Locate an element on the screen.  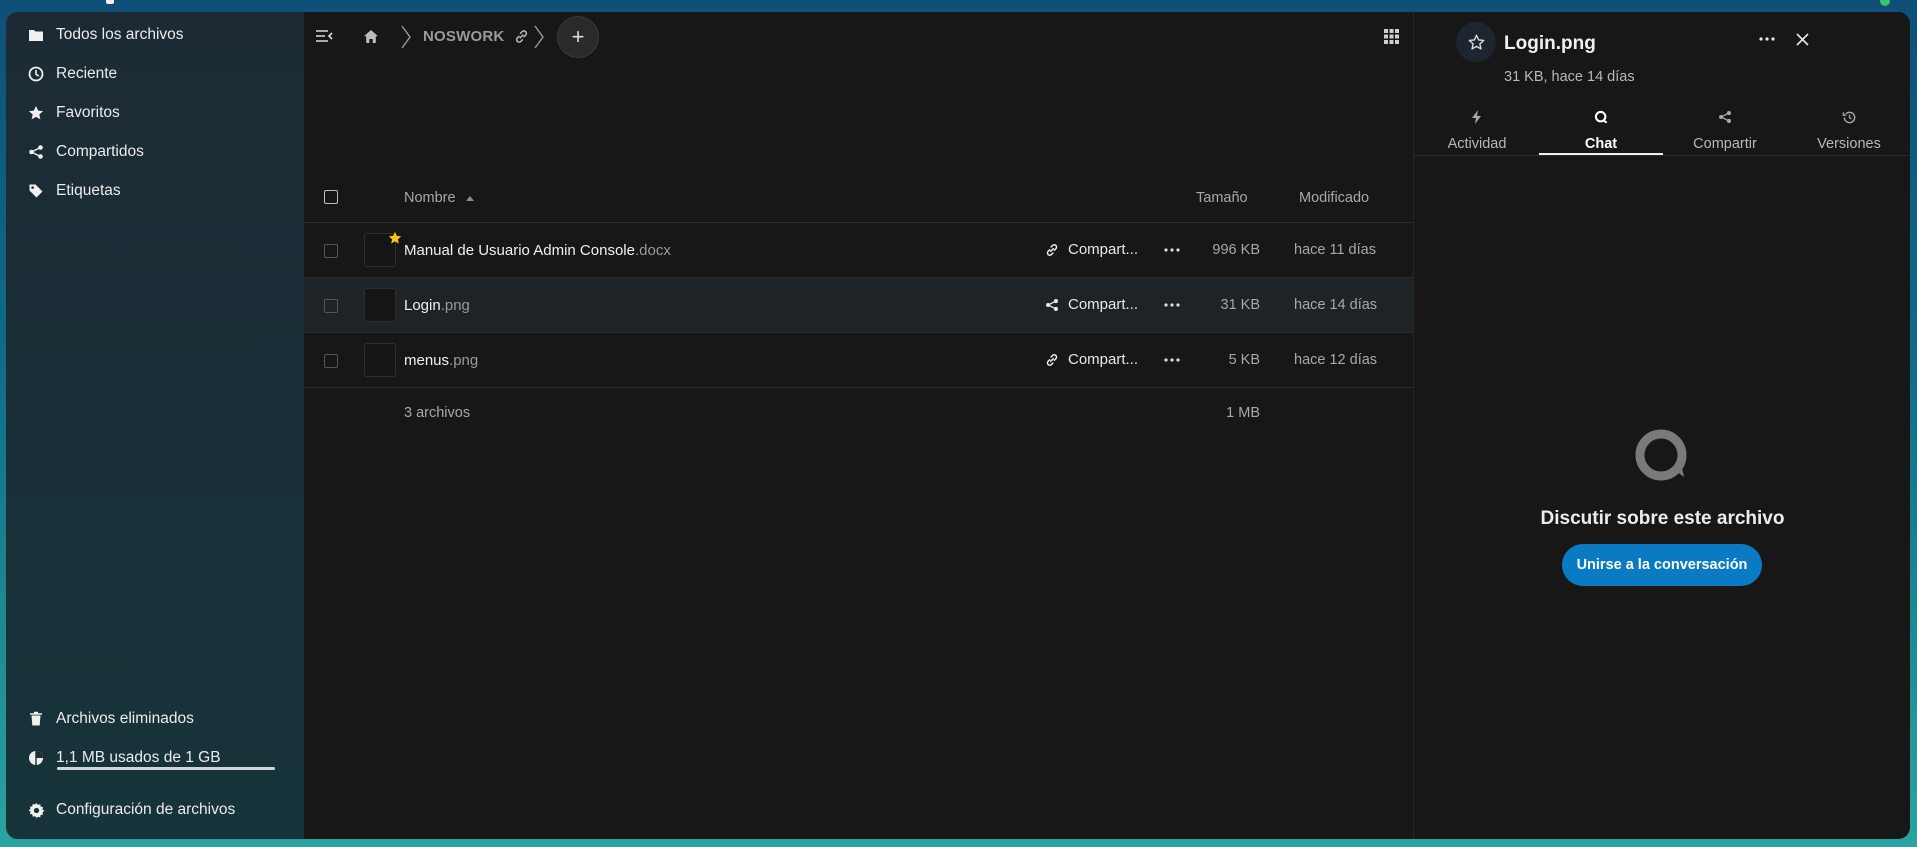
file-name: Login.png is located at coordinates (437, 305).